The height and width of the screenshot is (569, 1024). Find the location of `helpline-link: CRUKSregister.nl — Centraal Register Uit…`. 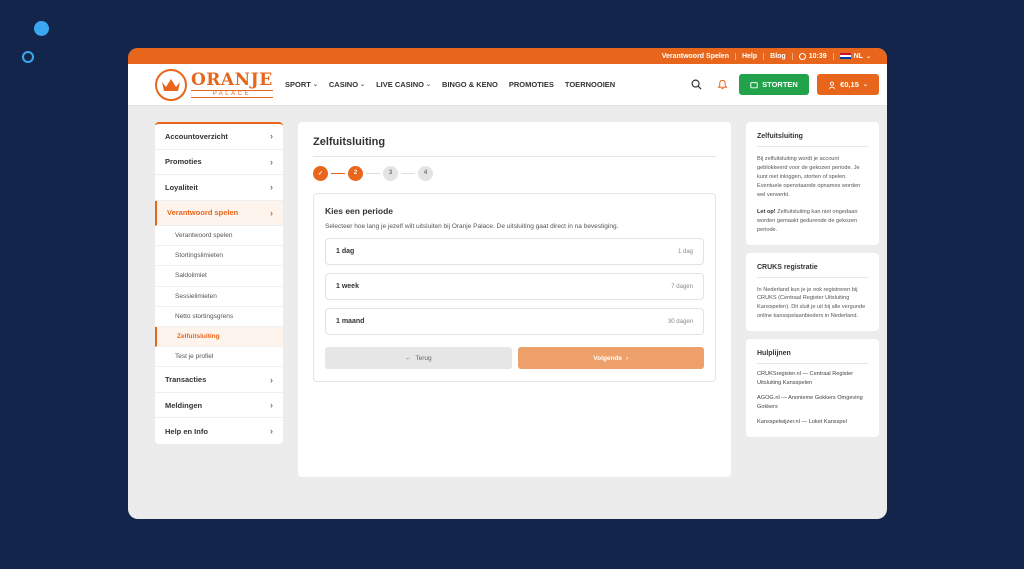

helpline-link: CRUKSregister.nl — Centraal Register Uit… is located at coordinates (812, 379).